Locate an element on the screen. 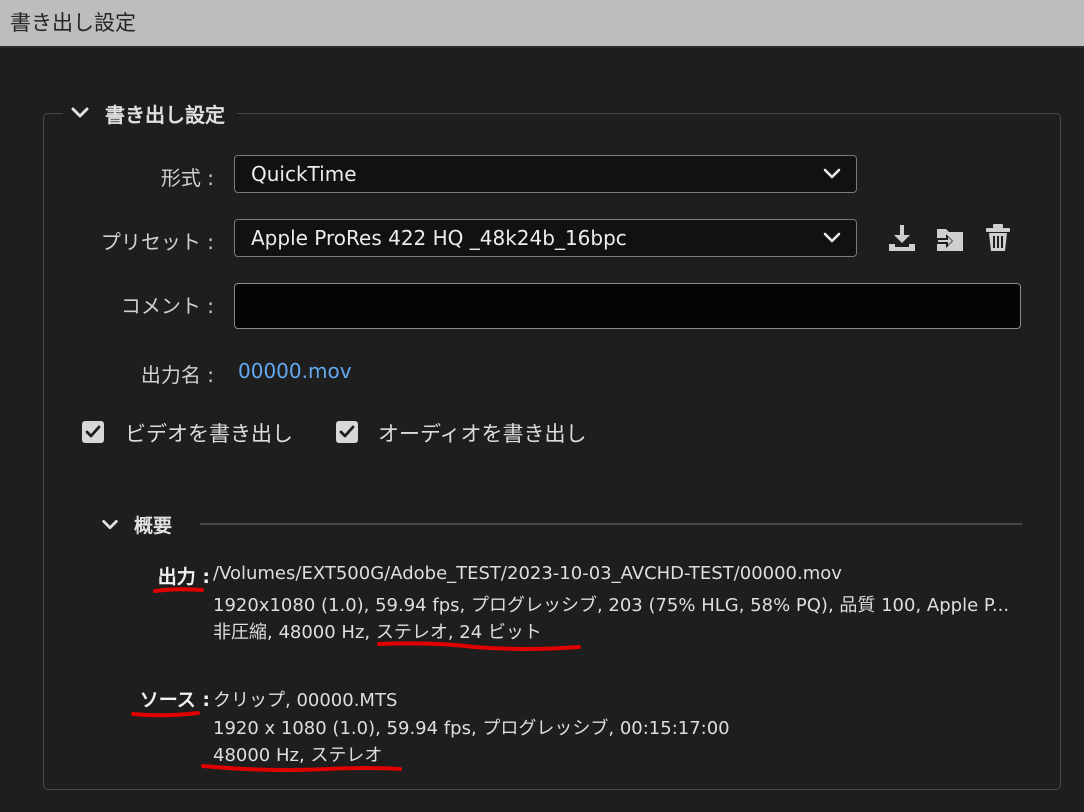 Image resolution: width=1084 pixels, height=812 pixels. preset-value: Apple ProRes 422 HQ _48k24b_16bpc is located at coordinates (439, 238).